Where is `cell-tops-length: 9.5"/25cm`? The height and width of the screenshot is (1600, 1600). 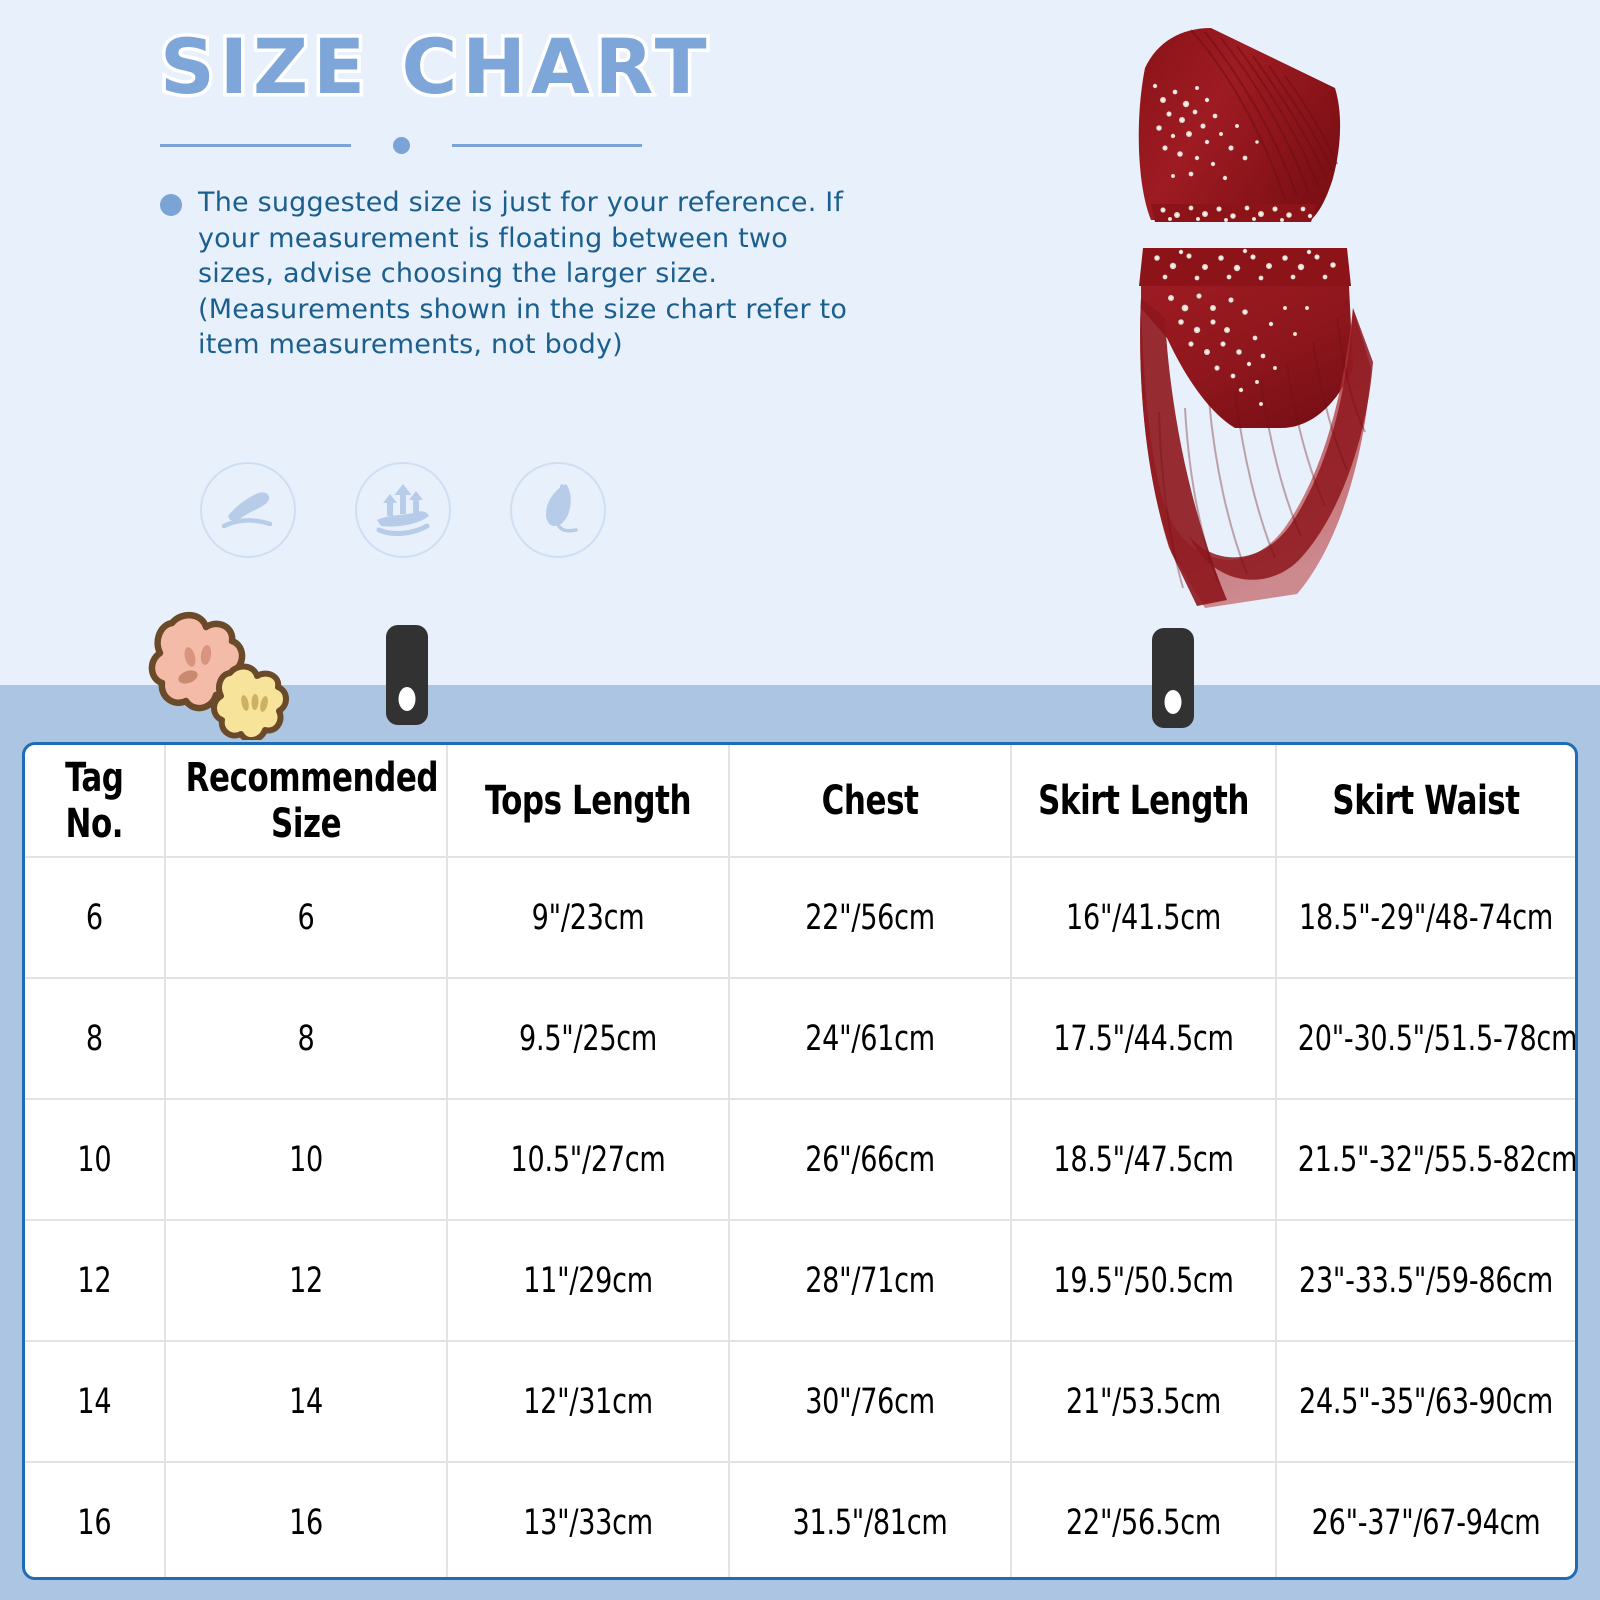
cell-tops-length: 9.5"/25cm is located at coordinates (588, 1039).